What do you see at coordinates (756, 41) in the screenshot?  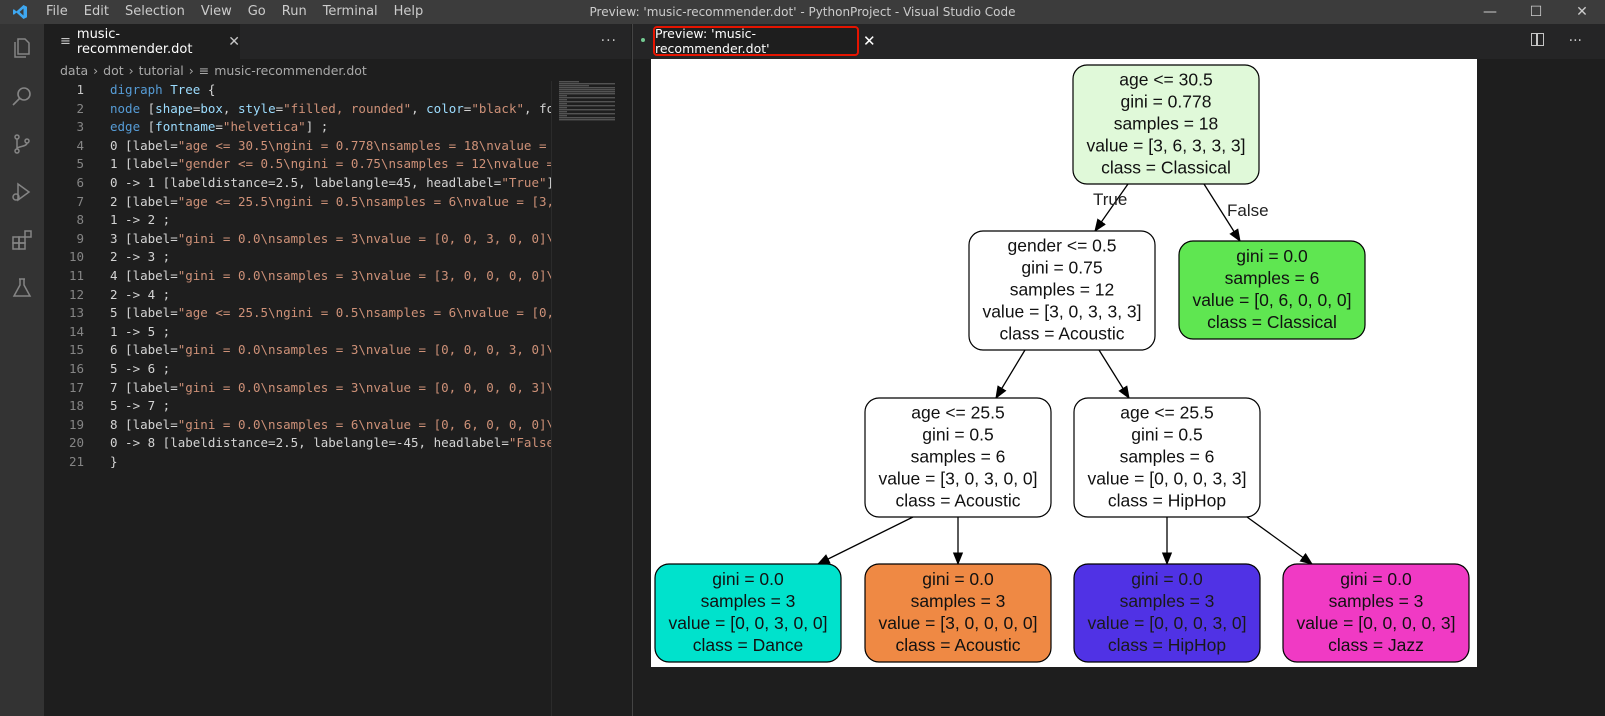 I see `tab-preview: Preview: 'music-recommender.dot'` at bounding box center [756, 41].